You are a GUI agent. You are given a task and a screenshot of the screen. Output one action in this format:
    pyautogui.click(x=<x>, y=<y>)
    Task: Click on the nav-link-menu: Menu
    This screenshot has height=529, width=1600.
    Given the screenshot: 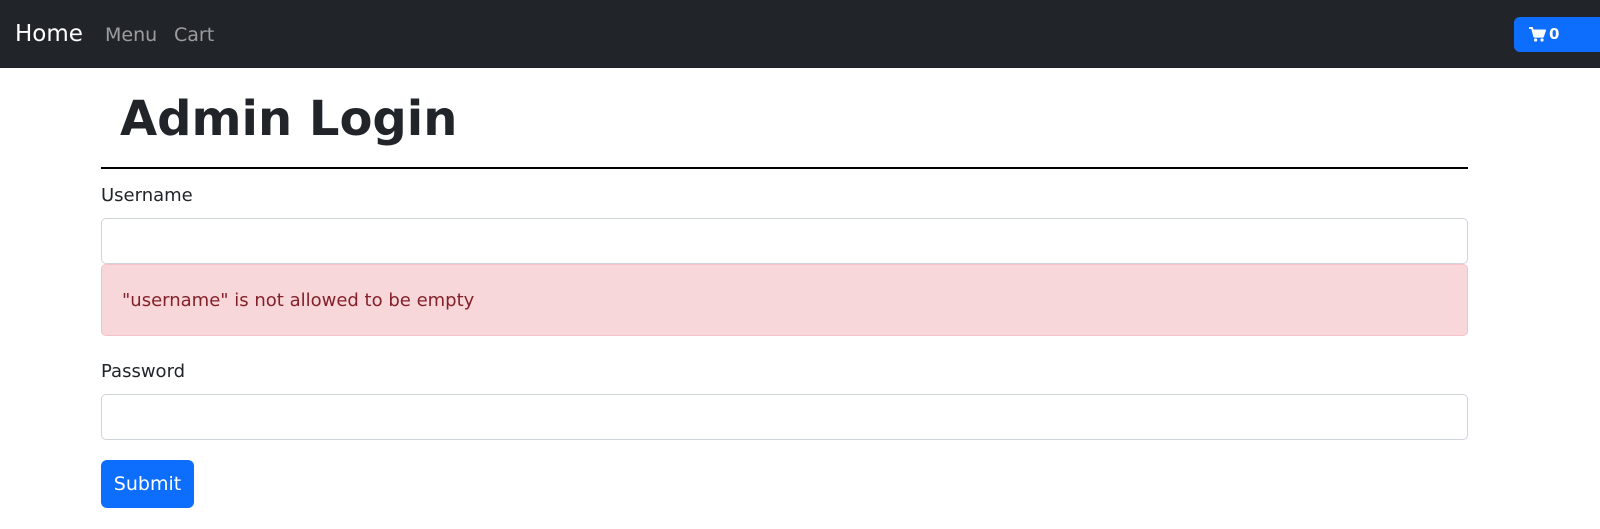 What is the action you would take?
    pyautogui.click(x=131, y=35)
    